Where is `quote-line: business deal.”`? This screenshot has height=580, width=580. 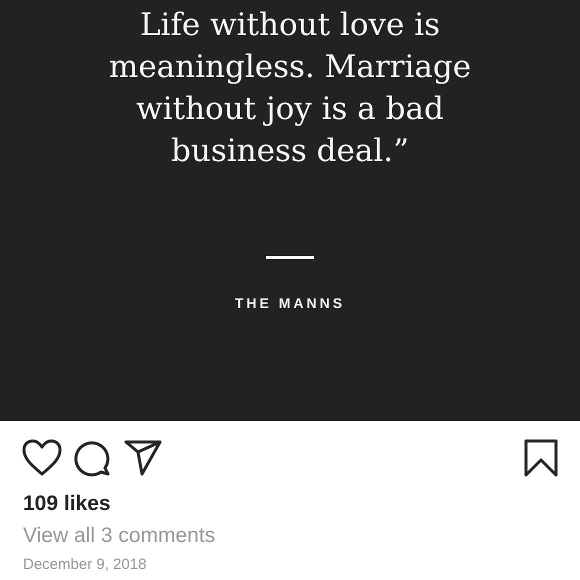
quote-line: business deal.” is located at coordinates (290, 151).